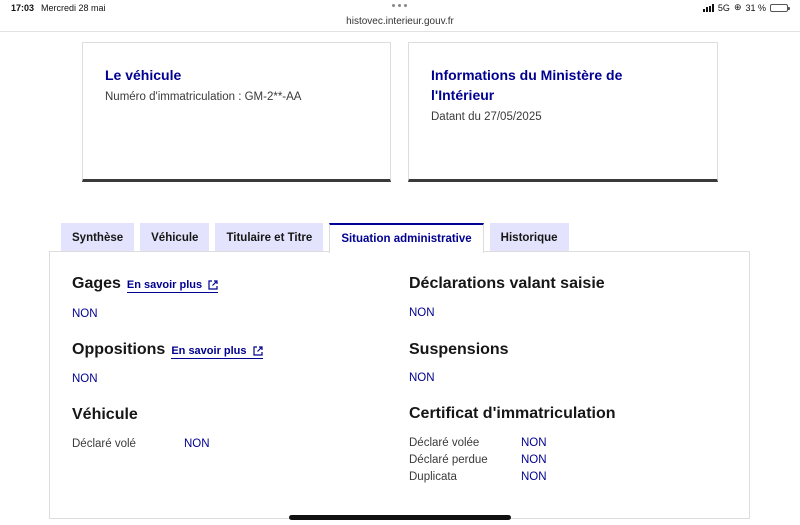  Describe the element at coordinates (175, 237) in the screenshot. I see `tab-vehicule: Véhicule` at that location.